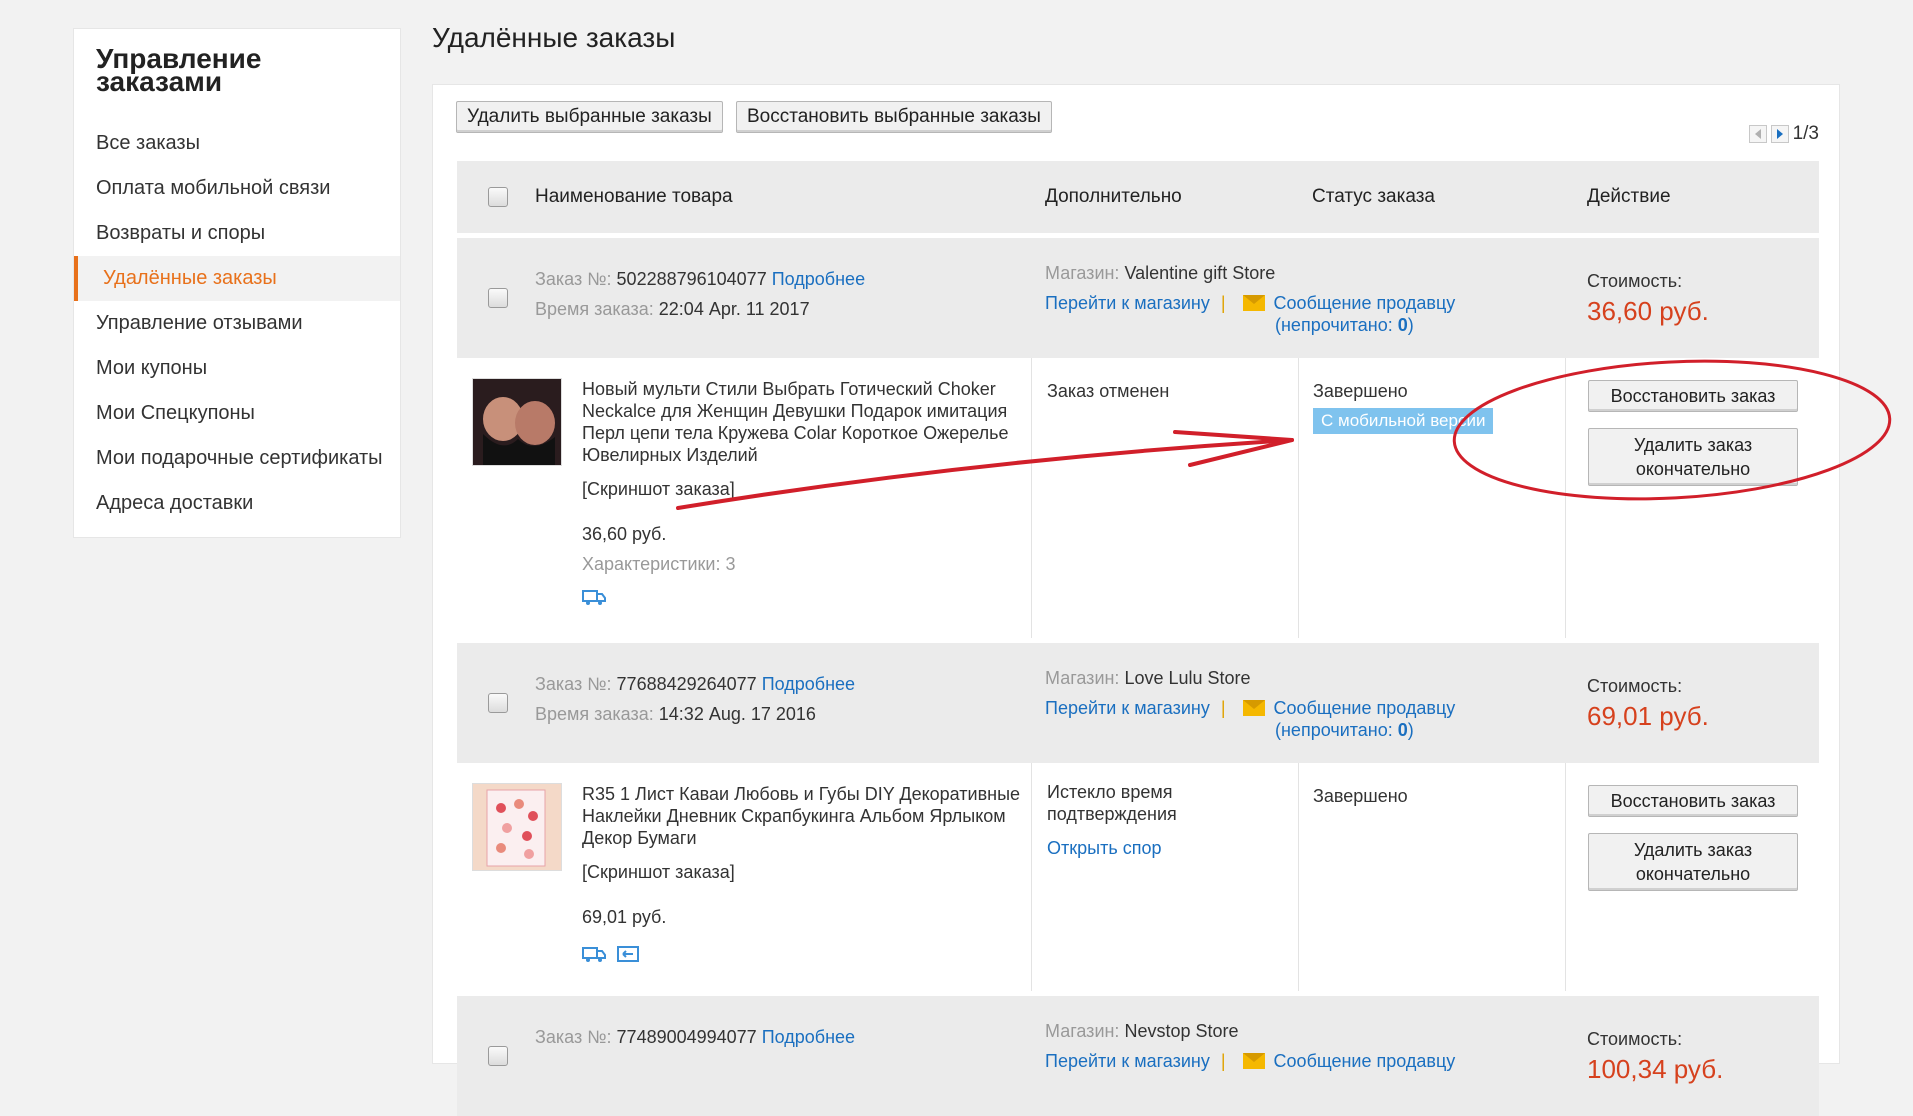  I want to click on pager-next-button, so click(1779, 134).